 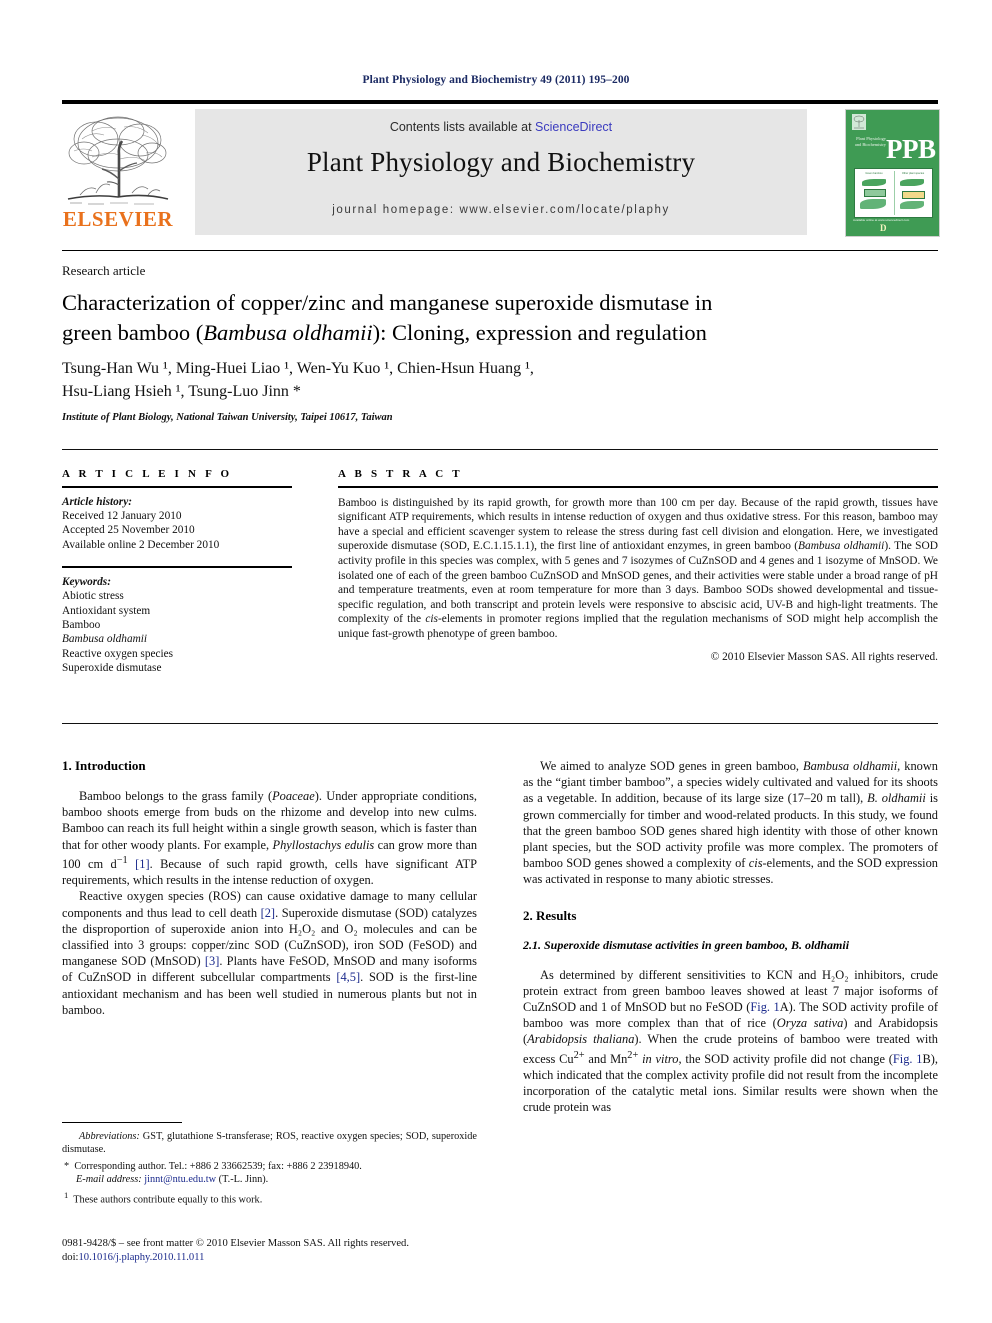 I want to click on title-line-2-a: green bamboo (, so click(x=133, y=332).